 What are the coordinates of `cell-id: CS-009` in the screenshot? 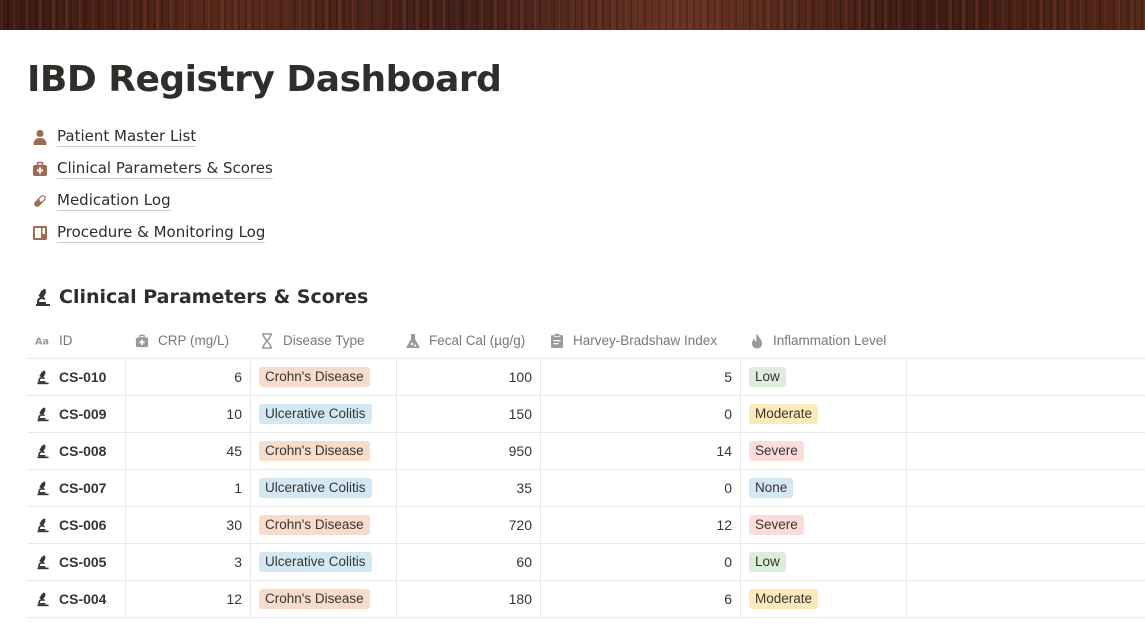 It's located at (76, 414).